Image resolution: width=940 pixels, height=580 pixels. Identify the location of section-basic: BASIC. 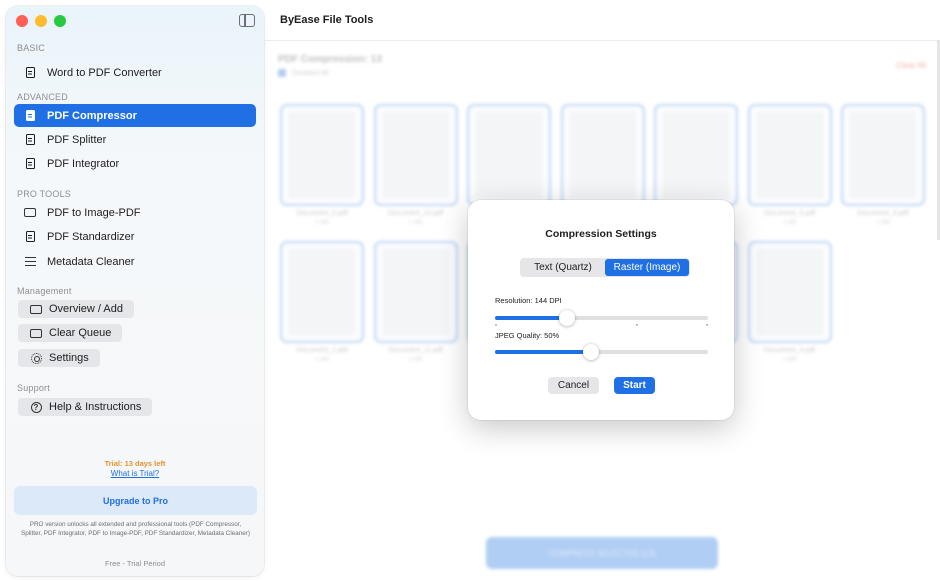
(31, 48).